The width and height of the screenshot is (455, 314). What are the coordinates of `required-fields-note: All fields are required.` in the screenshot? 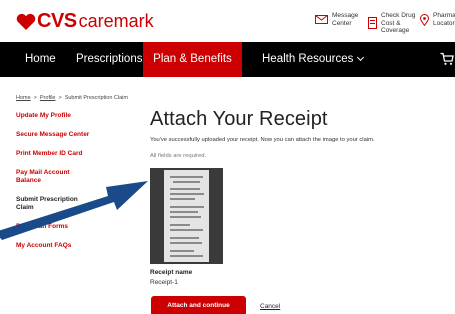 It's located at (178, 156).